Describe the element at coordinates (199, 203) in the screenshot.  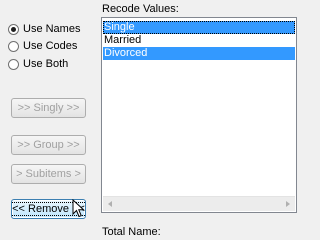
I see `horizontal-scrollbar` at that location.